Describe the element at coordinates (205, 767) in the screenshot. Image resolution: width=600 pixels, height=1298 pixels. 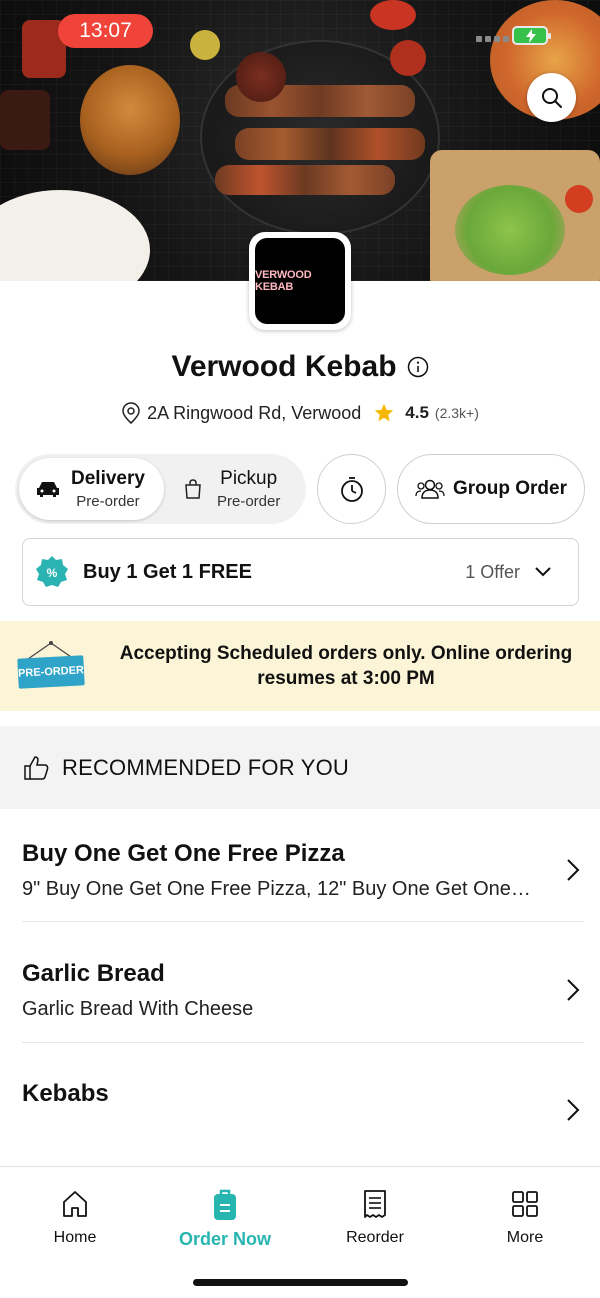
I see `recommended-heading: RECOMMENDED FOR YOU` at that location.